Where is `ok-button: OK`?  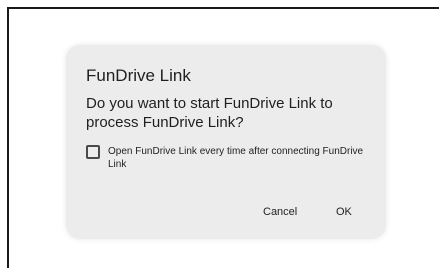 ok-button: OK is located at coordinates (344, 212).